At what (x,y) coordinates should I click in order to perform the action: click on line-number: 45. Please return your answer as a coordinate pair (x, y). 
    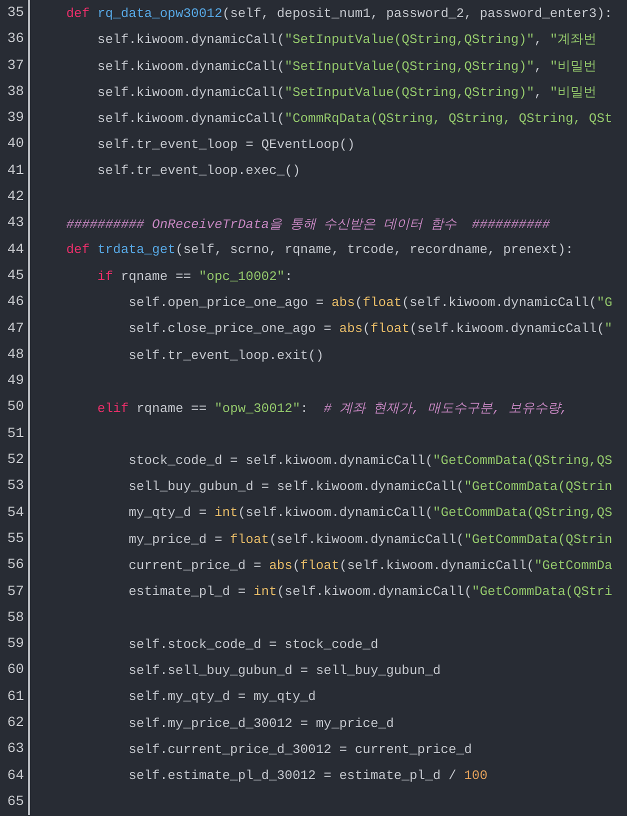
    Looking at the image, I should click on (15, 276).